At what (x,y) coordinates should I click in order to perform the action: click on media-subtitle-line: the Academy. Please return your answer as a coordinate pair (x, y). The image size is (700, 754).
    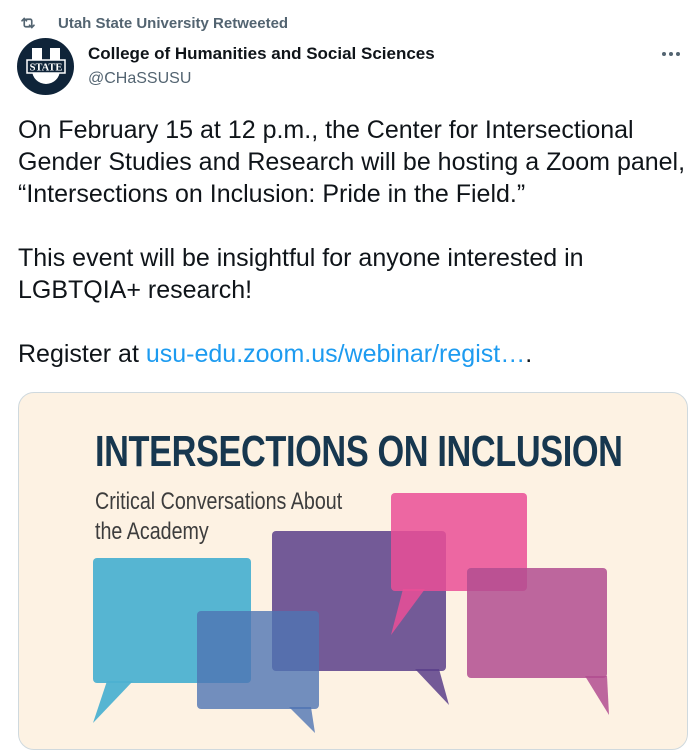
    Looking at the image, I should click on (152, 531).